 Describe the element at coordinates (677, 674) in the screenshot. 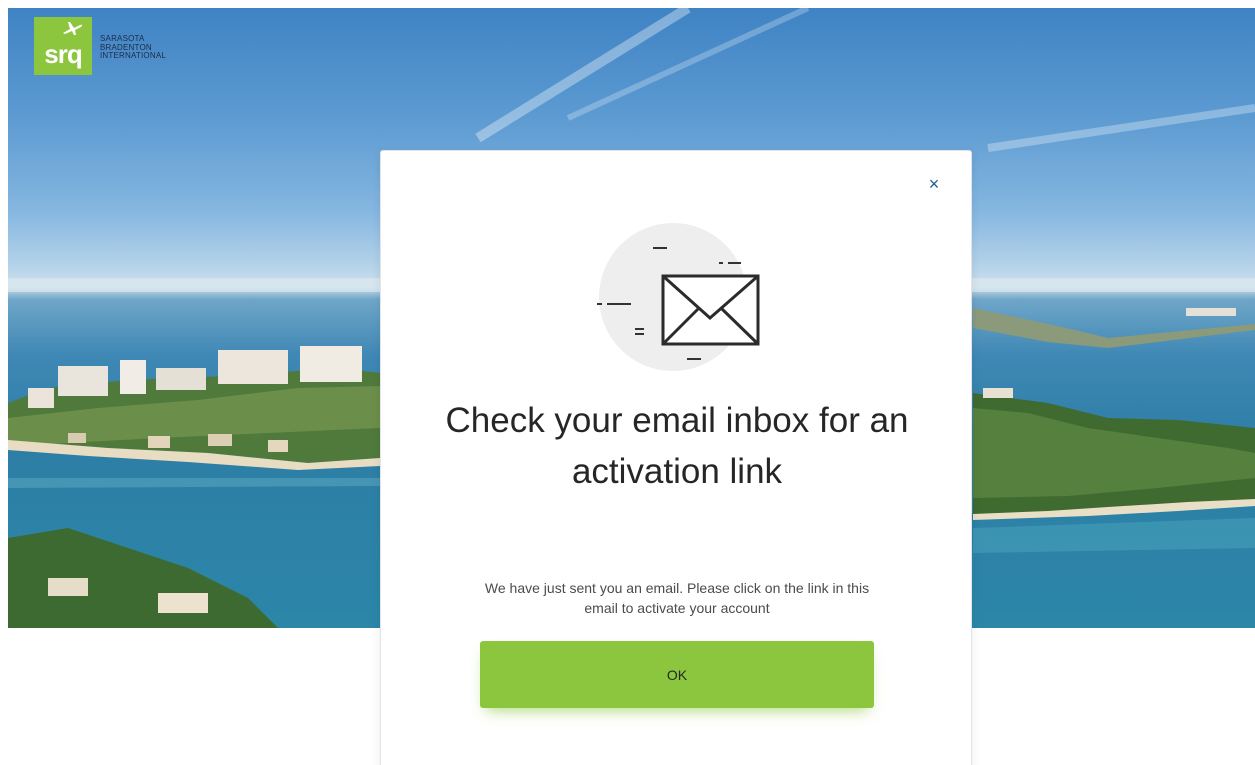

I see `ok-button: OK` at that location.